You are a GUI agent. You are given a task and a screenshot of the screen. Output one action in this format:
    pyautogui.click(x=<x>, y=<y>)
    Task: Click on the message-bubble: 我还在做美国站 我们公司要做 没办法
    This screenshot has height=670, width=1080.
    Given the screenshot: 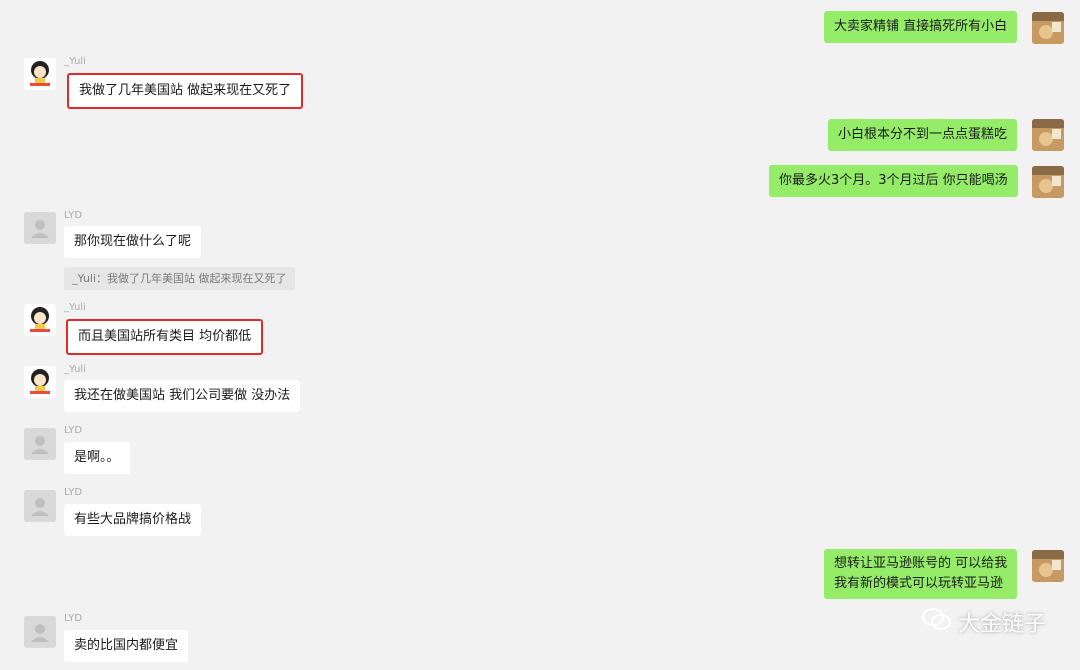 What is the action you would take?
    pyautogui.click(x=182, y=396)
    